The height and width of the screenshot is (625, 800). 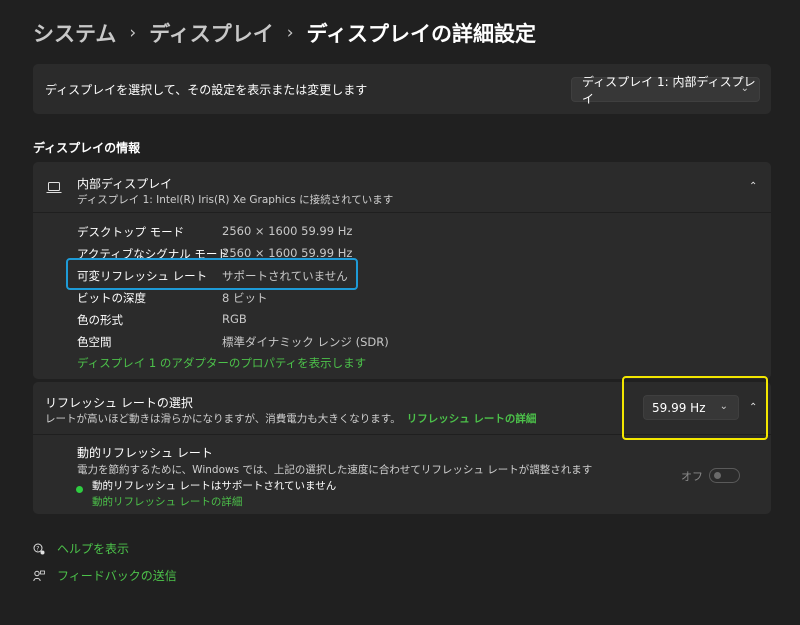 I want to click on feedback-icon, so click(x=39, y=575).